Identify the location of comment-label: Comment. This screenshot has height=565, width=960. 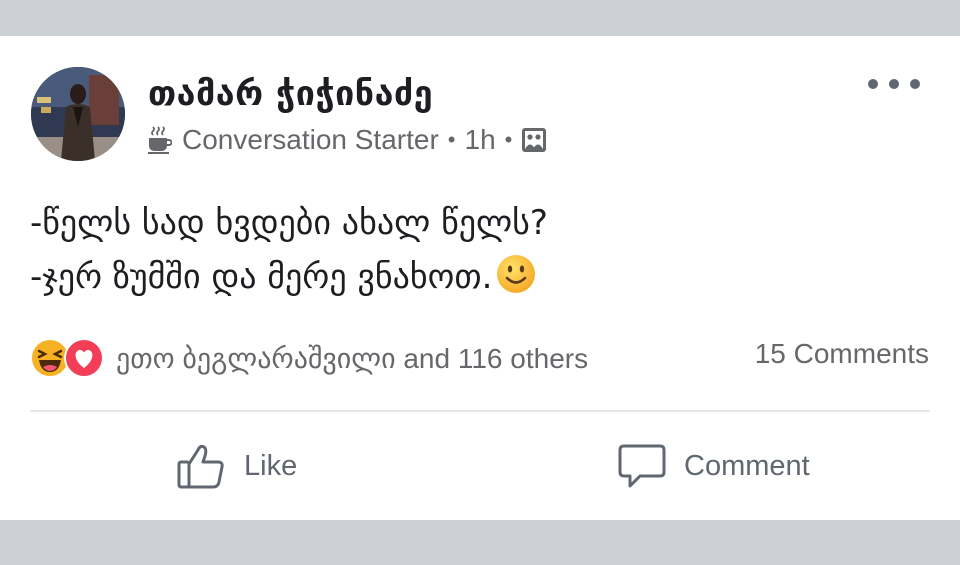
(747, 465).